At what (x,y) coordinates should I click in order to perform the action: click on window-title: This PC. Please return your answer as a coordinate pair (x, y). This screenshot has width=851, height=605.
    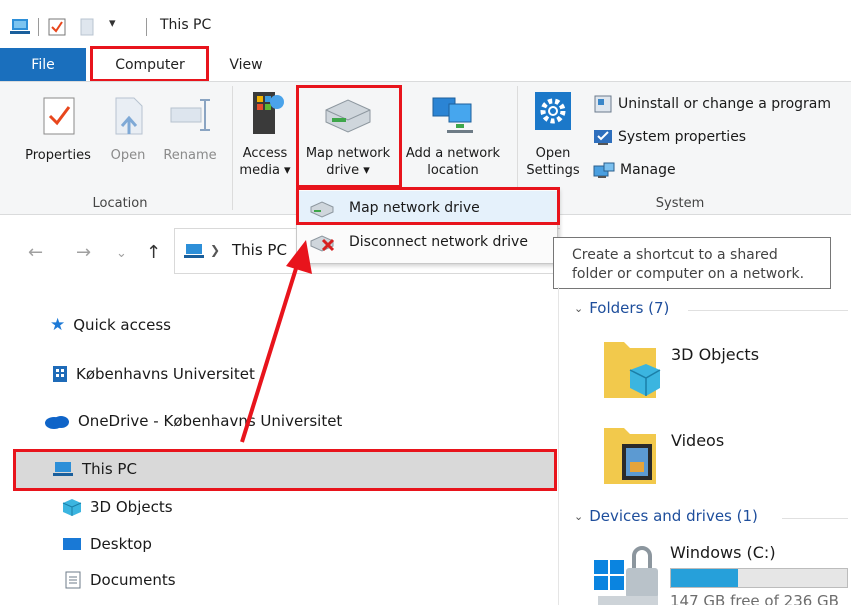
    Looking at the image, I should click on (186, 25).